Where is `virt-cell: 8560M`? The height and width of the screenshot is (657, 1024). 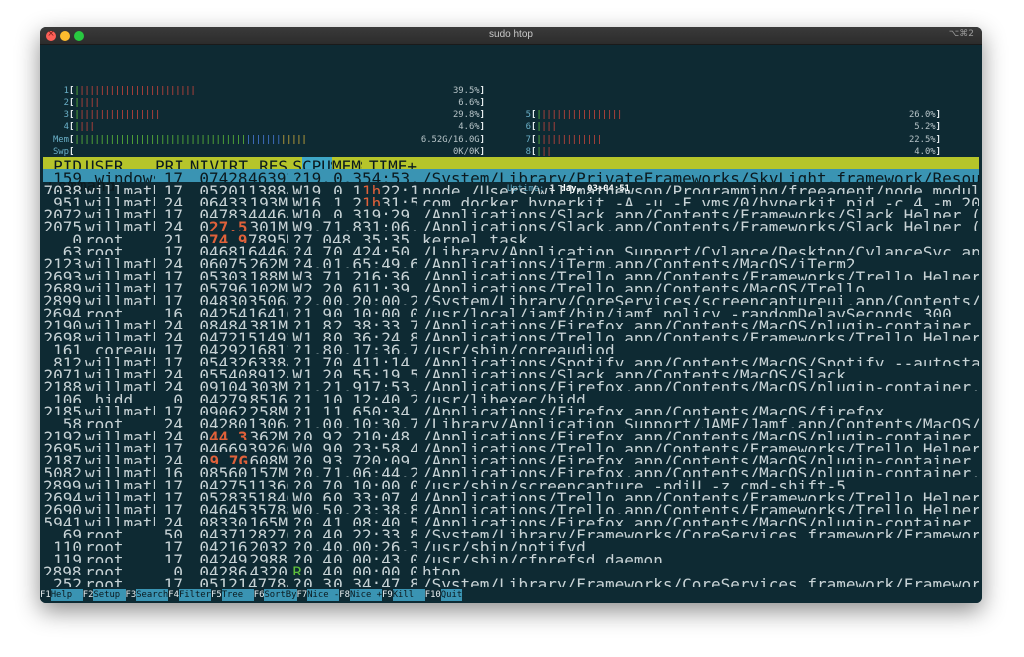
virt-cell: 8560M is located at coordinates (228, 470).